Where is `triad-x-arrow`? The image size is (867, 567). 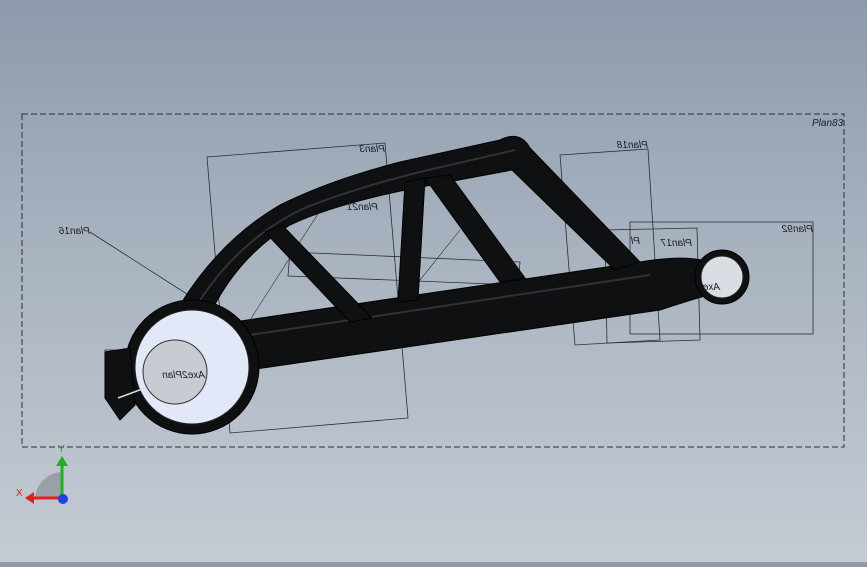 triad-x-arrow is located at coordinates (29, 498).